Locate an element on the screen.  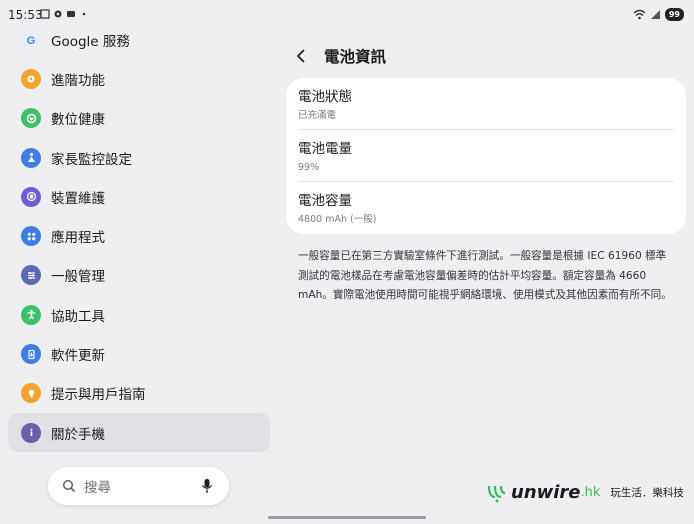
sidebar-item-label: 應用程式 is located at coordinates (78, 238).